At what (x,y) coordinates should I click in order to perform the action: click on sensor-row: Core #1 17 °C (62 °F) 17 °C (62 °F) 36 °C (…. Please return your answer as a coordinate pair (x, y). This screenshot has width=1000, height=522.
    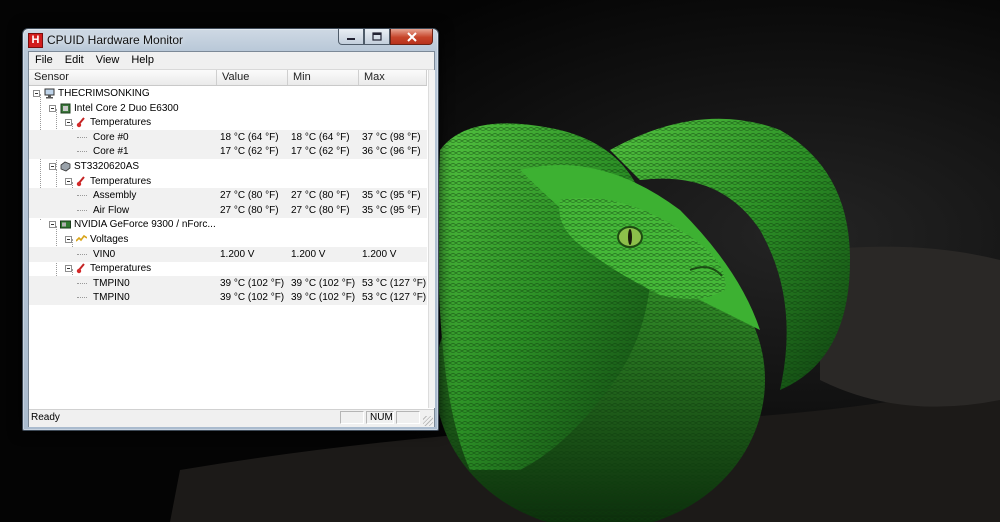
    Looking at the image, I should click on (228, 152).